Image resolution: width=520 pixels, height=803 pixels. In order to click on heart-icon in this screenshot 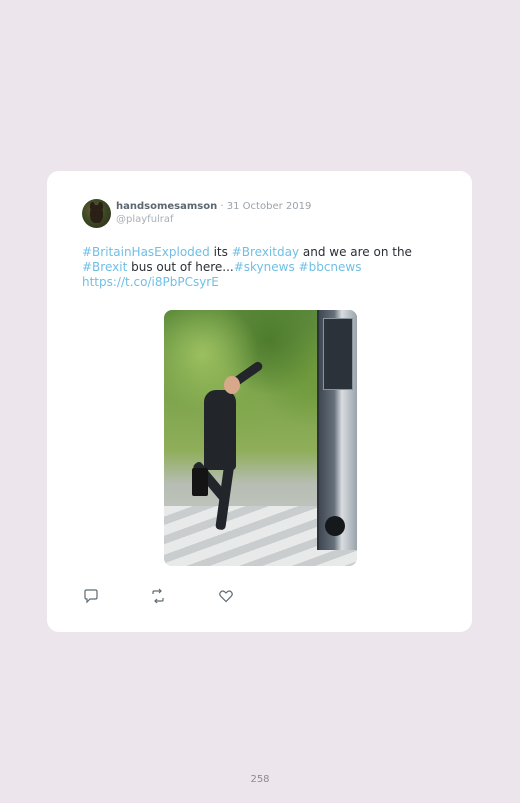, I will do `click(226, 596)`.